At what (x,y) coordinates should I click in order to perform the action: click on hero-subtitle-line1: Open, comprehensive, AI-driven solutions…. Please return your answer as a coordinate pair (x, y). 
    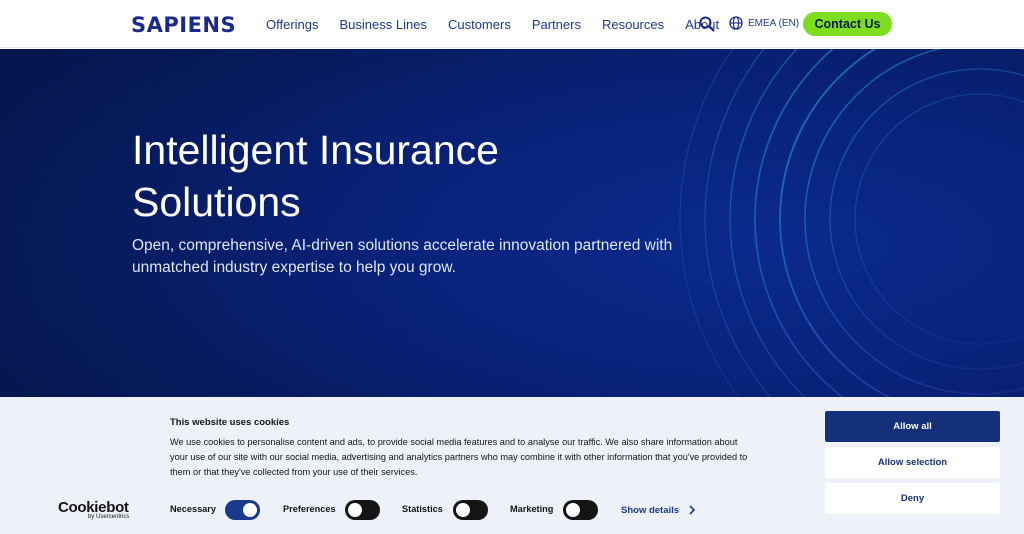
    Looking at the image, I should click on (402, 245).